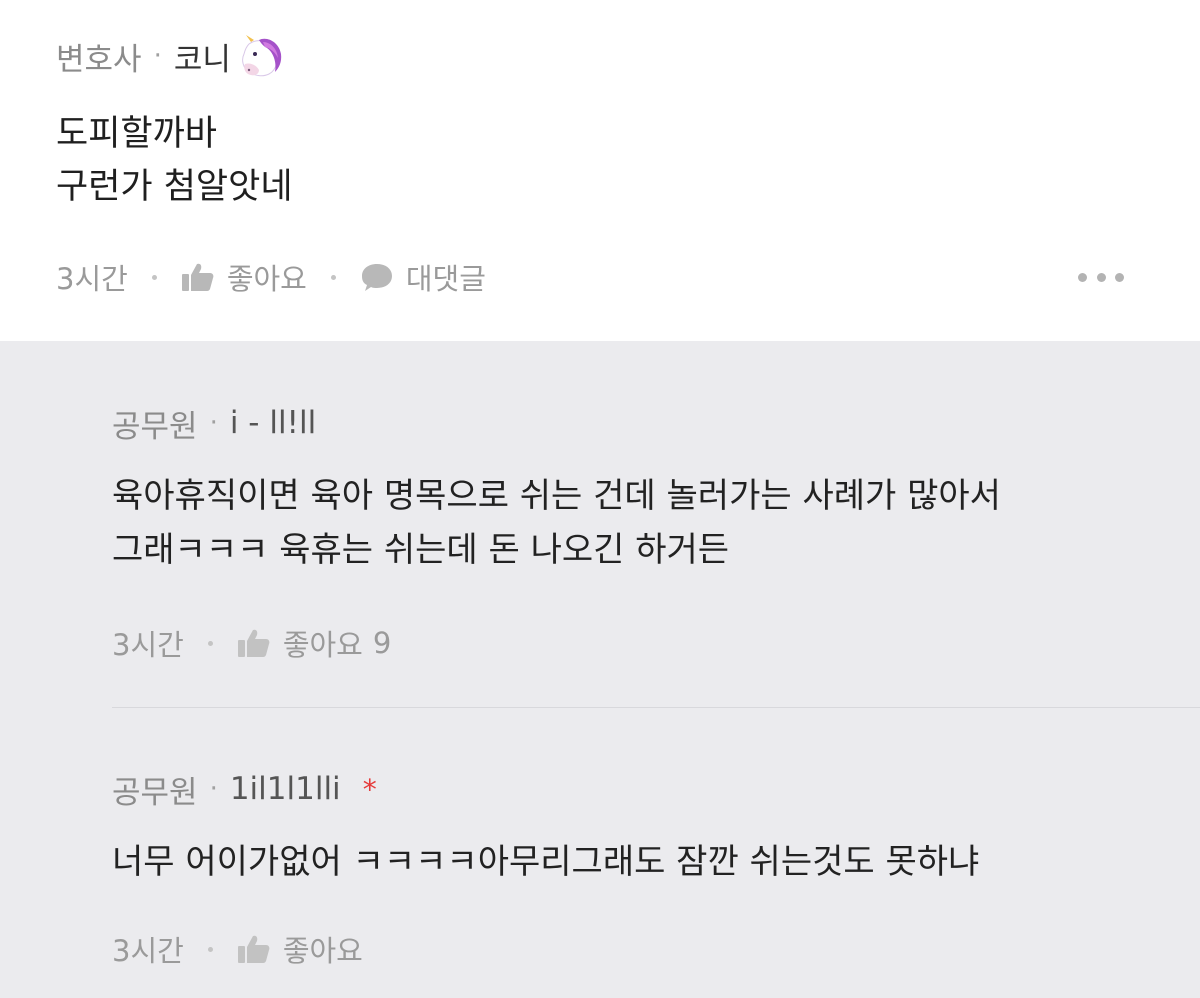  Describe the element at coordinates (99, 59) in the screenshot. I see `author-role: 변호사` at that location.